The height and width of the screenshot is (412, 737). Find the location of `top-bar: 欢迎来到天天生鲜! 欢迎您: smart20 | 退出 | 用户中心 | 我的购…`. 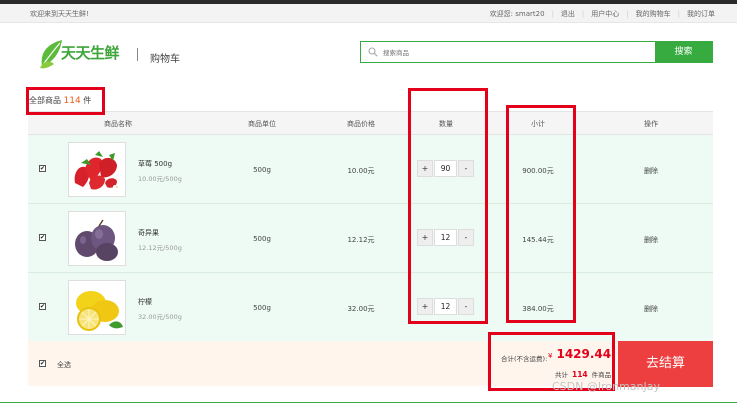

top-bar: 欢迎来到天天生鲜! 欢迎您: smart20 | 退出 | 用户中心 | 我的购… is located at coordinates (368, 13).